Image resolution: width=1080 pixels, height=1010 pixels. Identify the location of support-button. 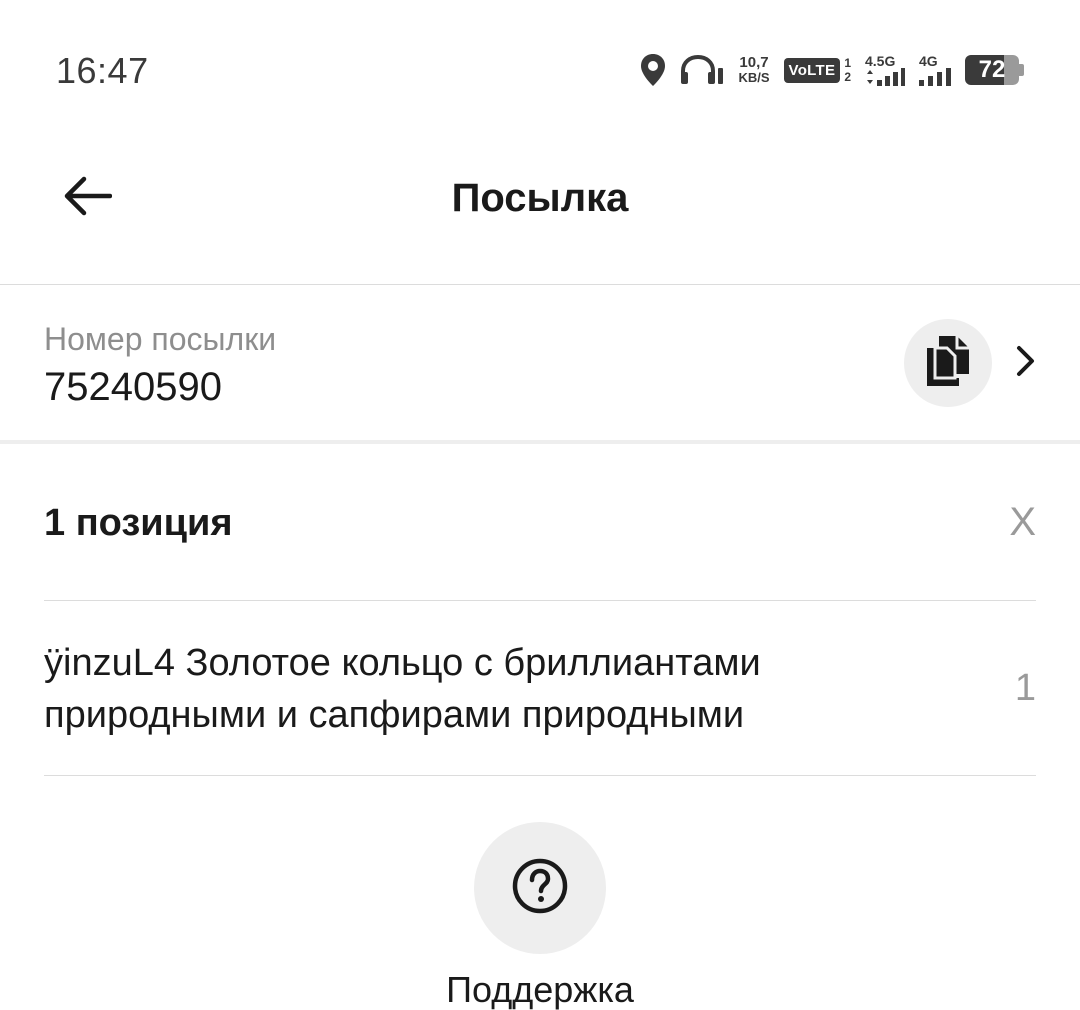
(540, 888).